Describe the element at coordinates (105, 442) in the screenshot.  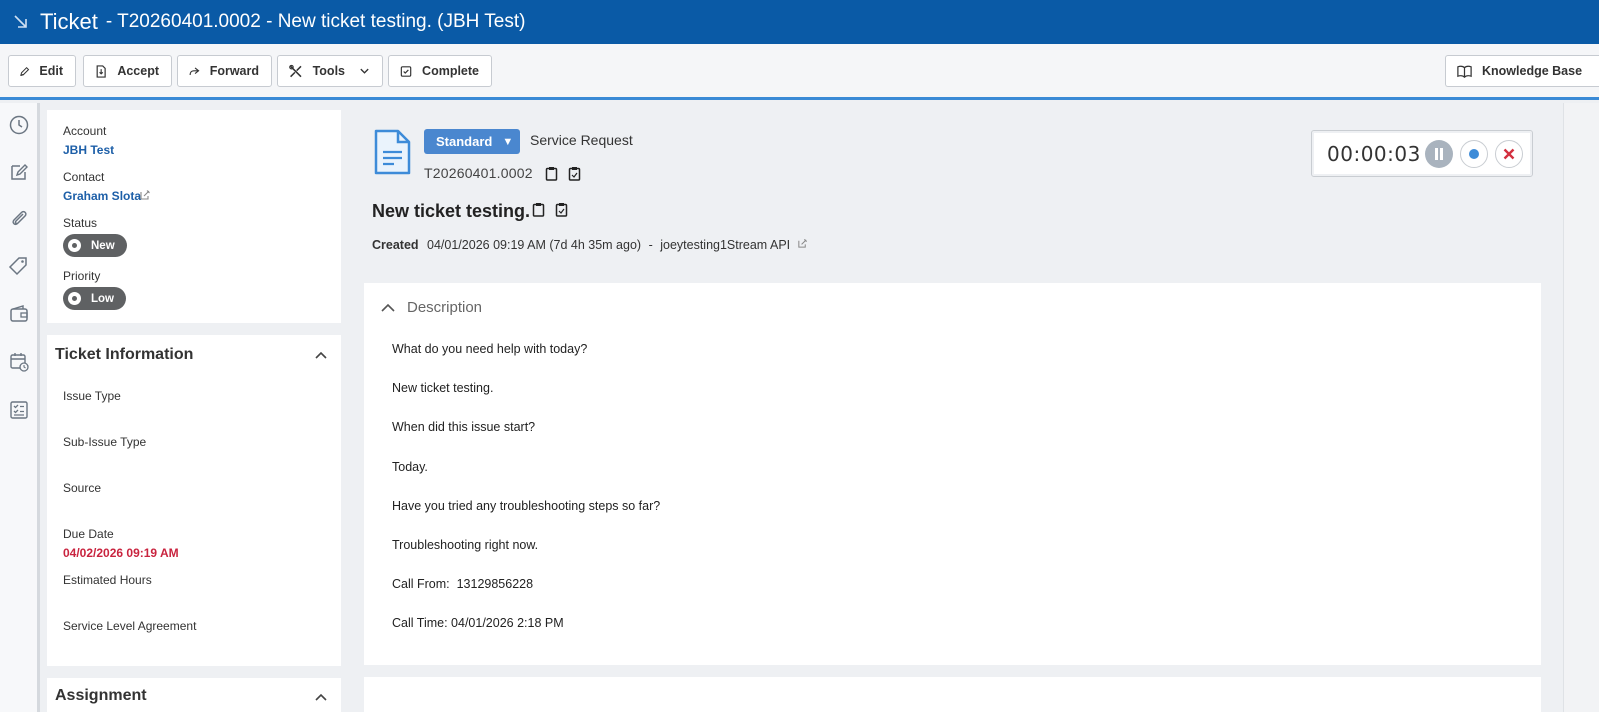
I see `sub-issue-type-label: Sub-Issue Type` at that location.